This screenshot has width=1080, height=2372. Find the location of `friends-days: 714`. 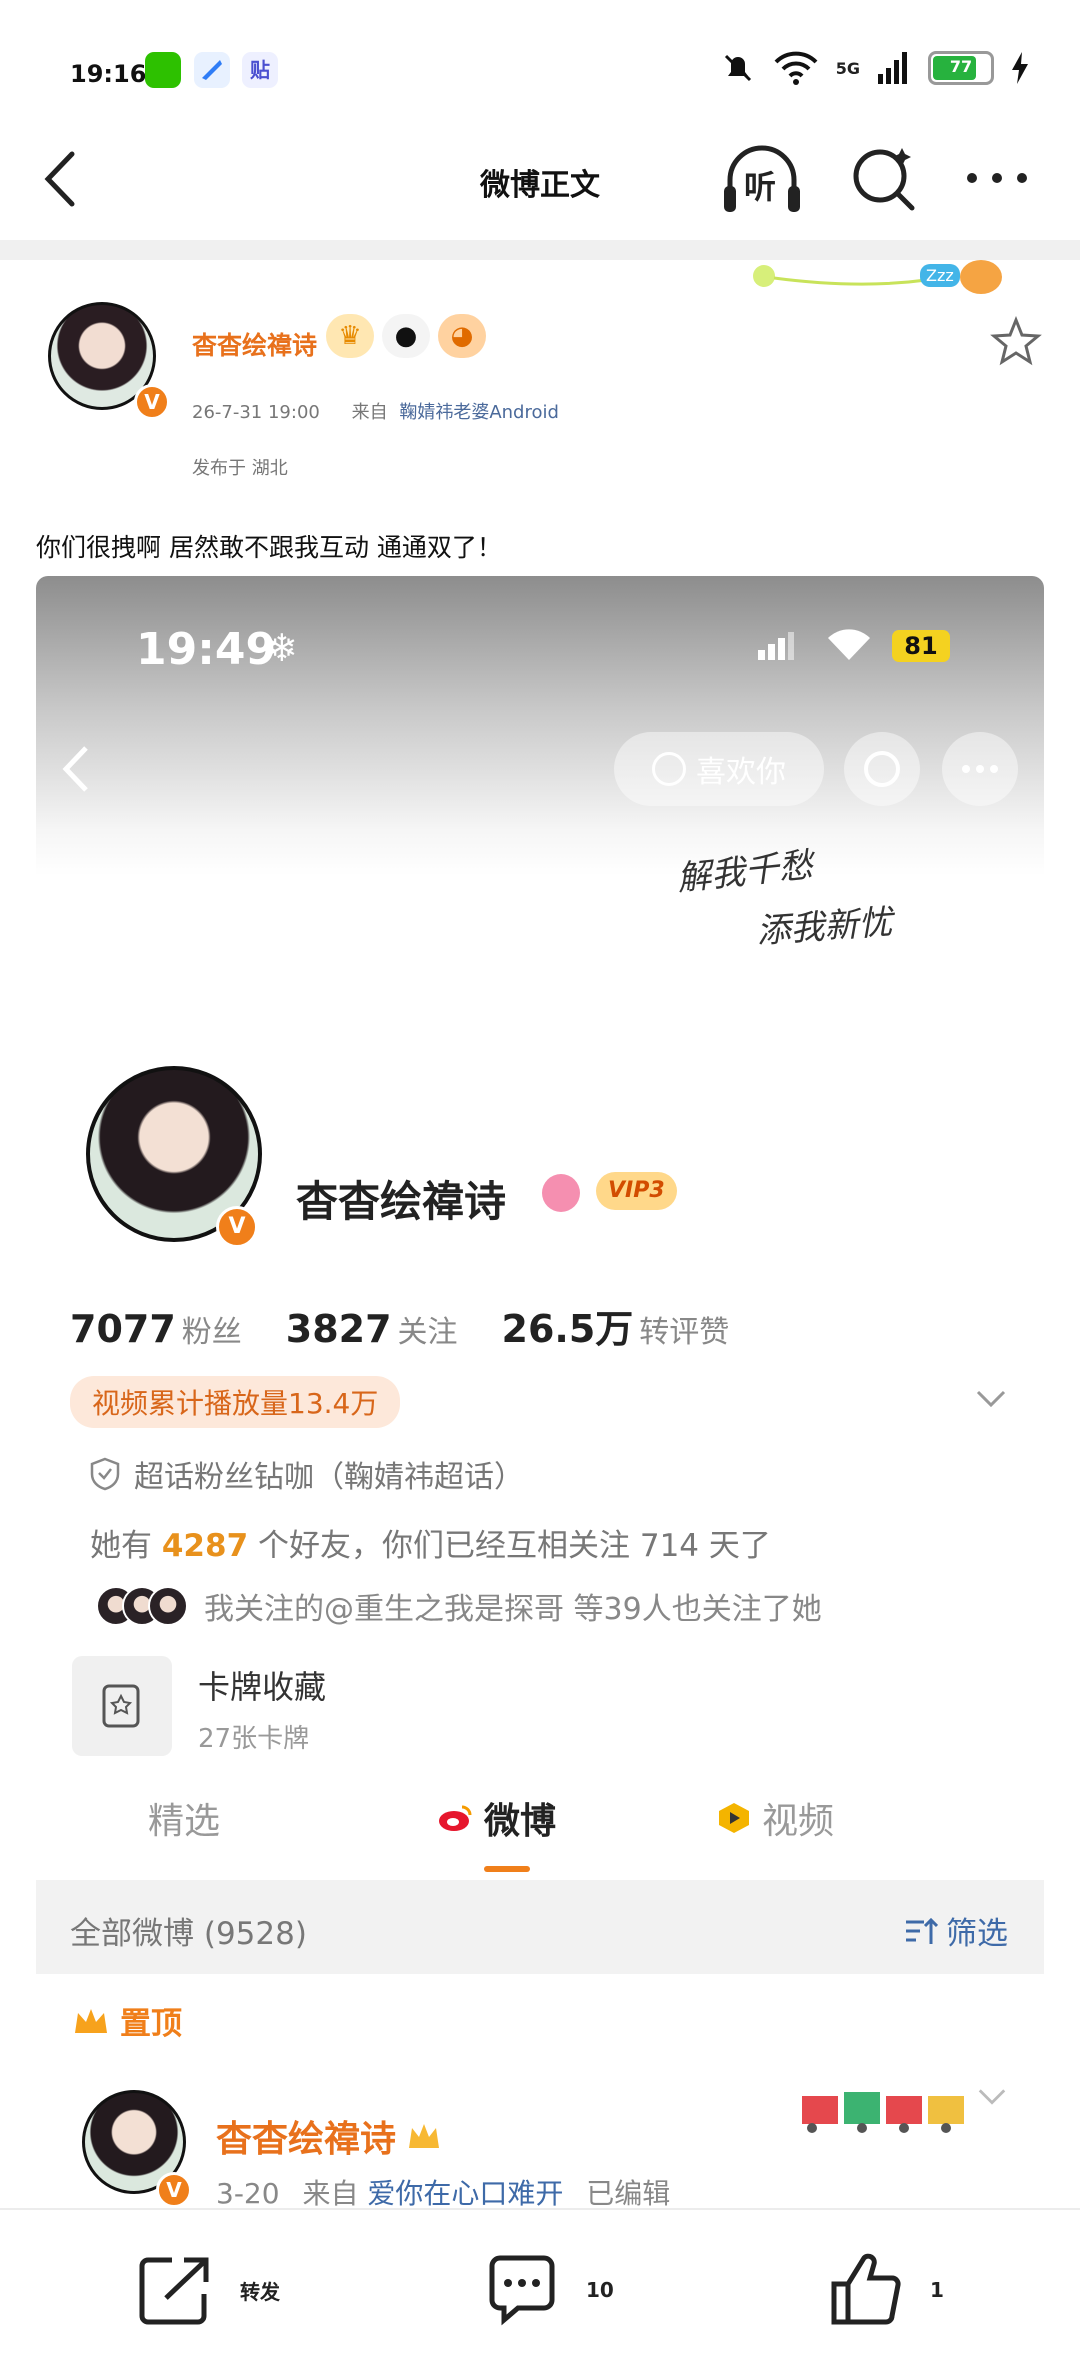

friends-days: 714 is located at coordinates (669, 1546).